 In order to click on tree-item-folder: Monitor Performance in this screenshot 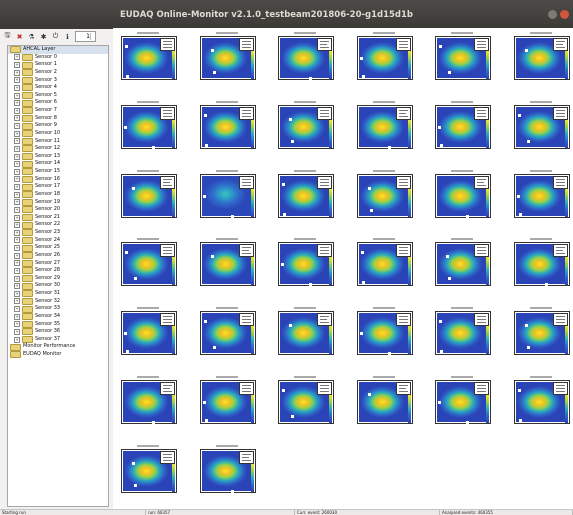, I will do `click(58, 347)`.